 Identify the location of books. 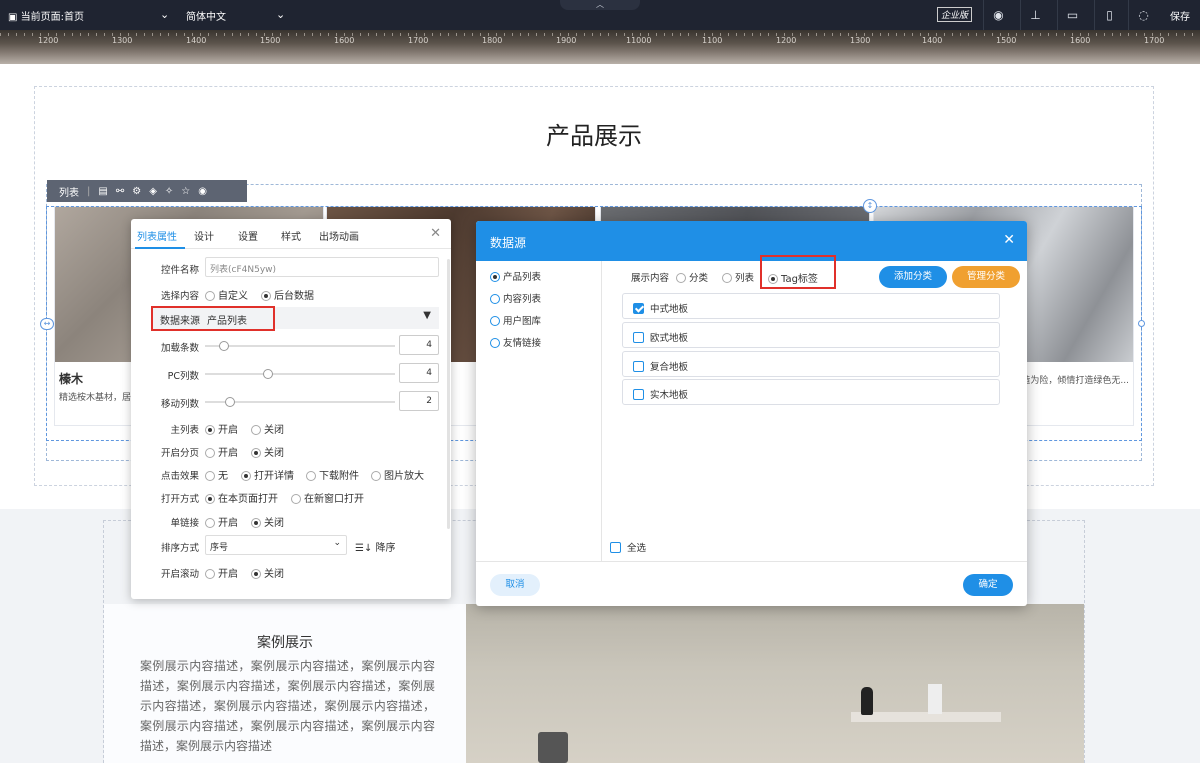
(935, 699).